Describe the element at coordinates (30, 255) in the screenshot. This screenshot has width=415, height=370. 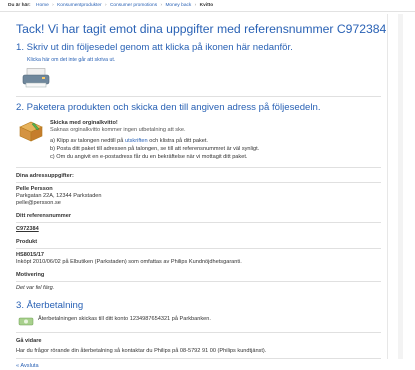
I see `product-model: HS8015/17` at that location.